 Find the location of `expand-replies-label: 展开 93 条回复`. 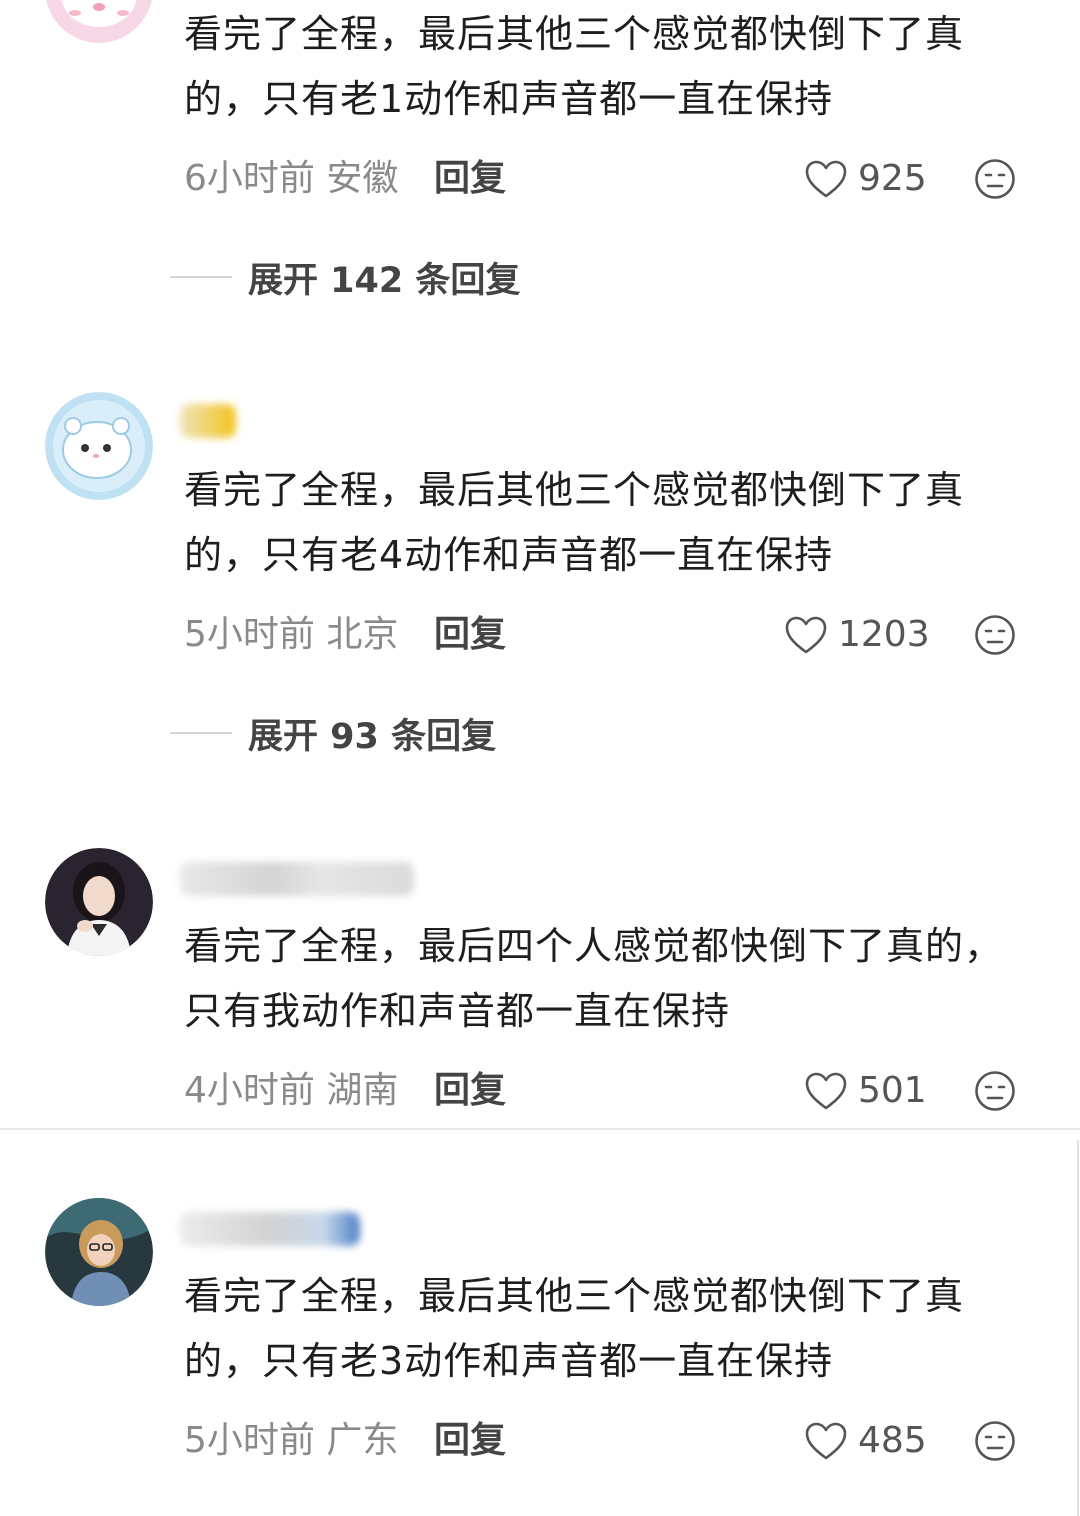

expand-replies-label: 展开 93 条回复 is located at coordinates (372, 736).